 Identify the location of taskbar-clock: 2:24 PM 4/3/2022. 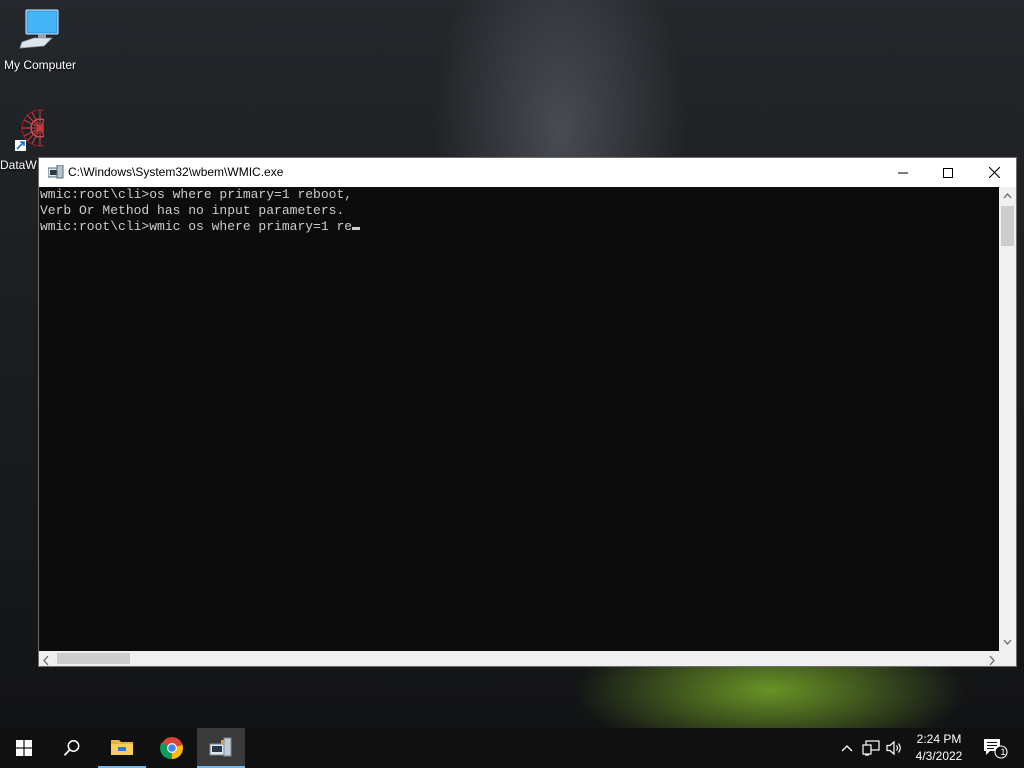
(939, 748).